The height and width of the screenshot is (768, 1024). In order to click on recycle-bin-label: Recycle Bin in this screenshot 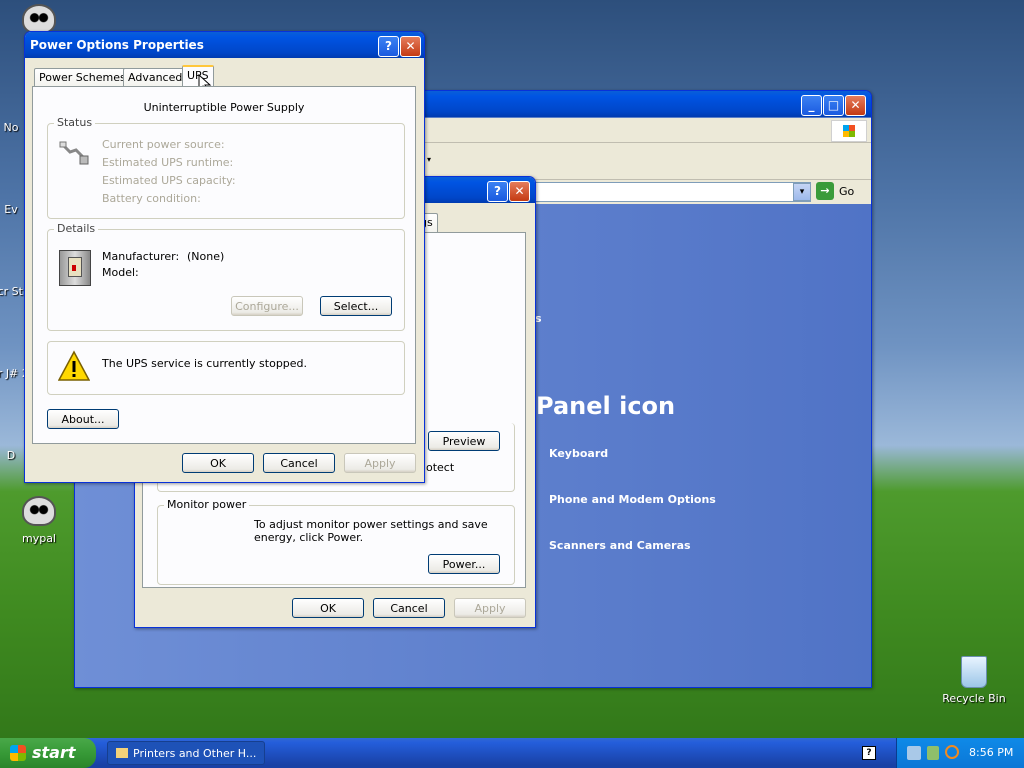, I will do `click(974, 698)`.